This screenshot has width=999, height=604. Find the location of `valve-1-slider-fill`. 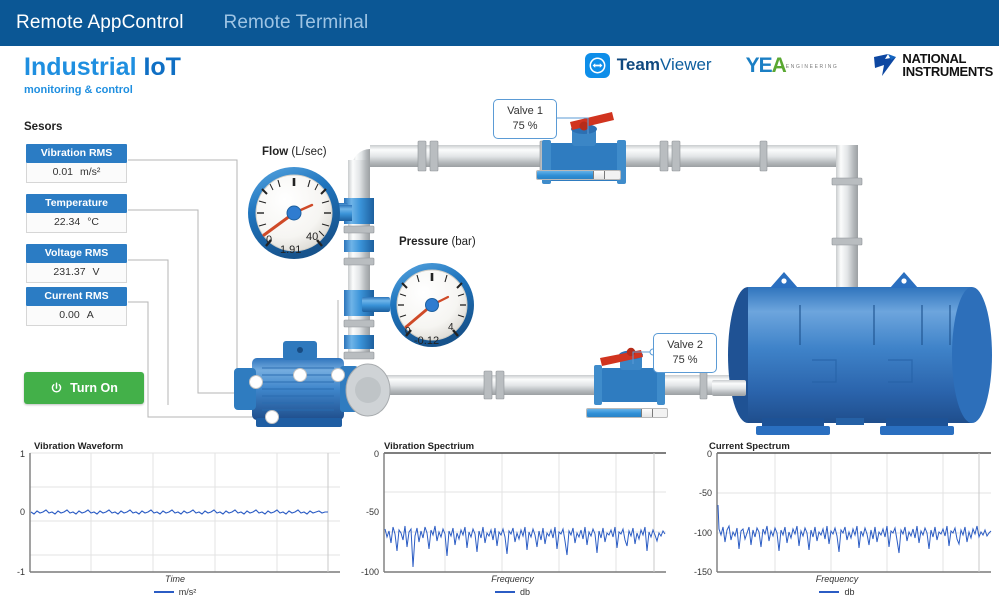

valve-1-slider-fill is located at coordinates (568, 175).